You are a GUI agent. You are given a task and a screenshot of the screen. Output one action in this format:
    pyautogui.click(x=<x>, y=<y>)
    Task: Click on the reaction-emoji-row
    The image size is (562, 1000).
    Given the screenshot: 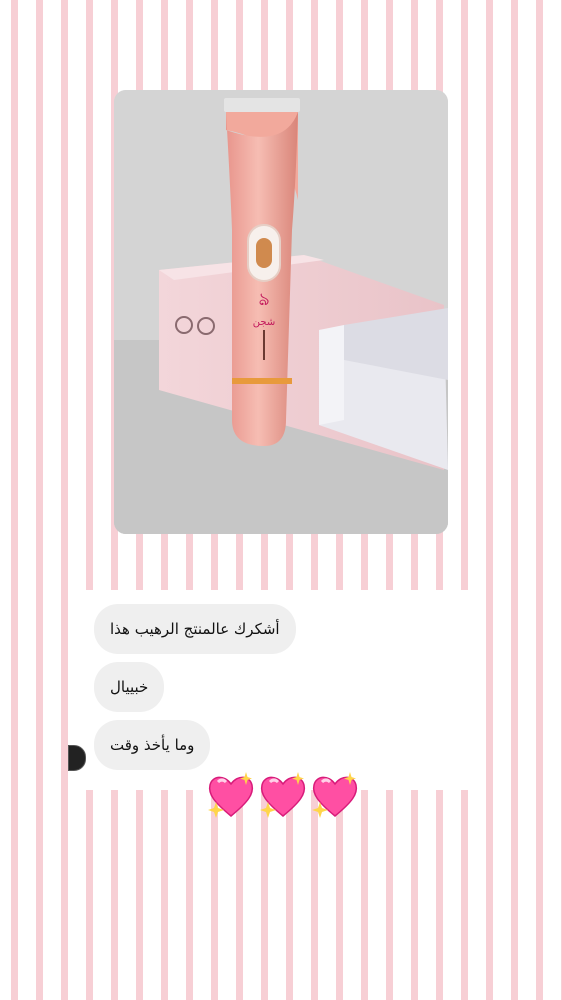 What is the action you would take?
    pyautogui.click(x=283, y=796)
    